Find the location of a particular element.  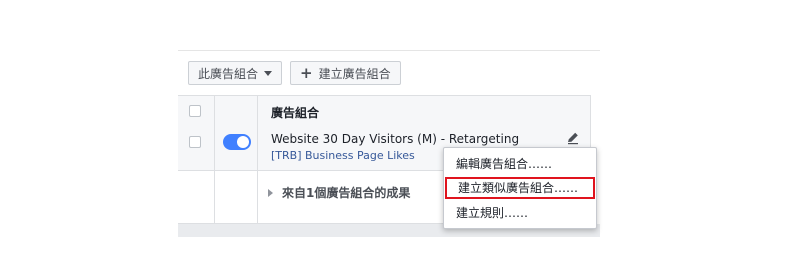

adset-page-link: [TRB] Business Page Likes is located at coordinates (343, 155).